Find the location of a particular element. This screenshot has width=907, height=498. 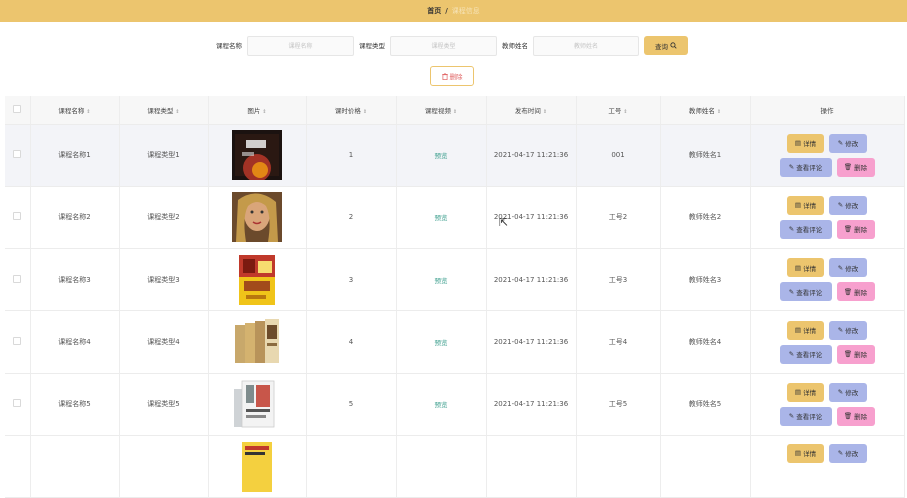

teacher-cell: 教师姓名5 is located at coordinates (705, 404).